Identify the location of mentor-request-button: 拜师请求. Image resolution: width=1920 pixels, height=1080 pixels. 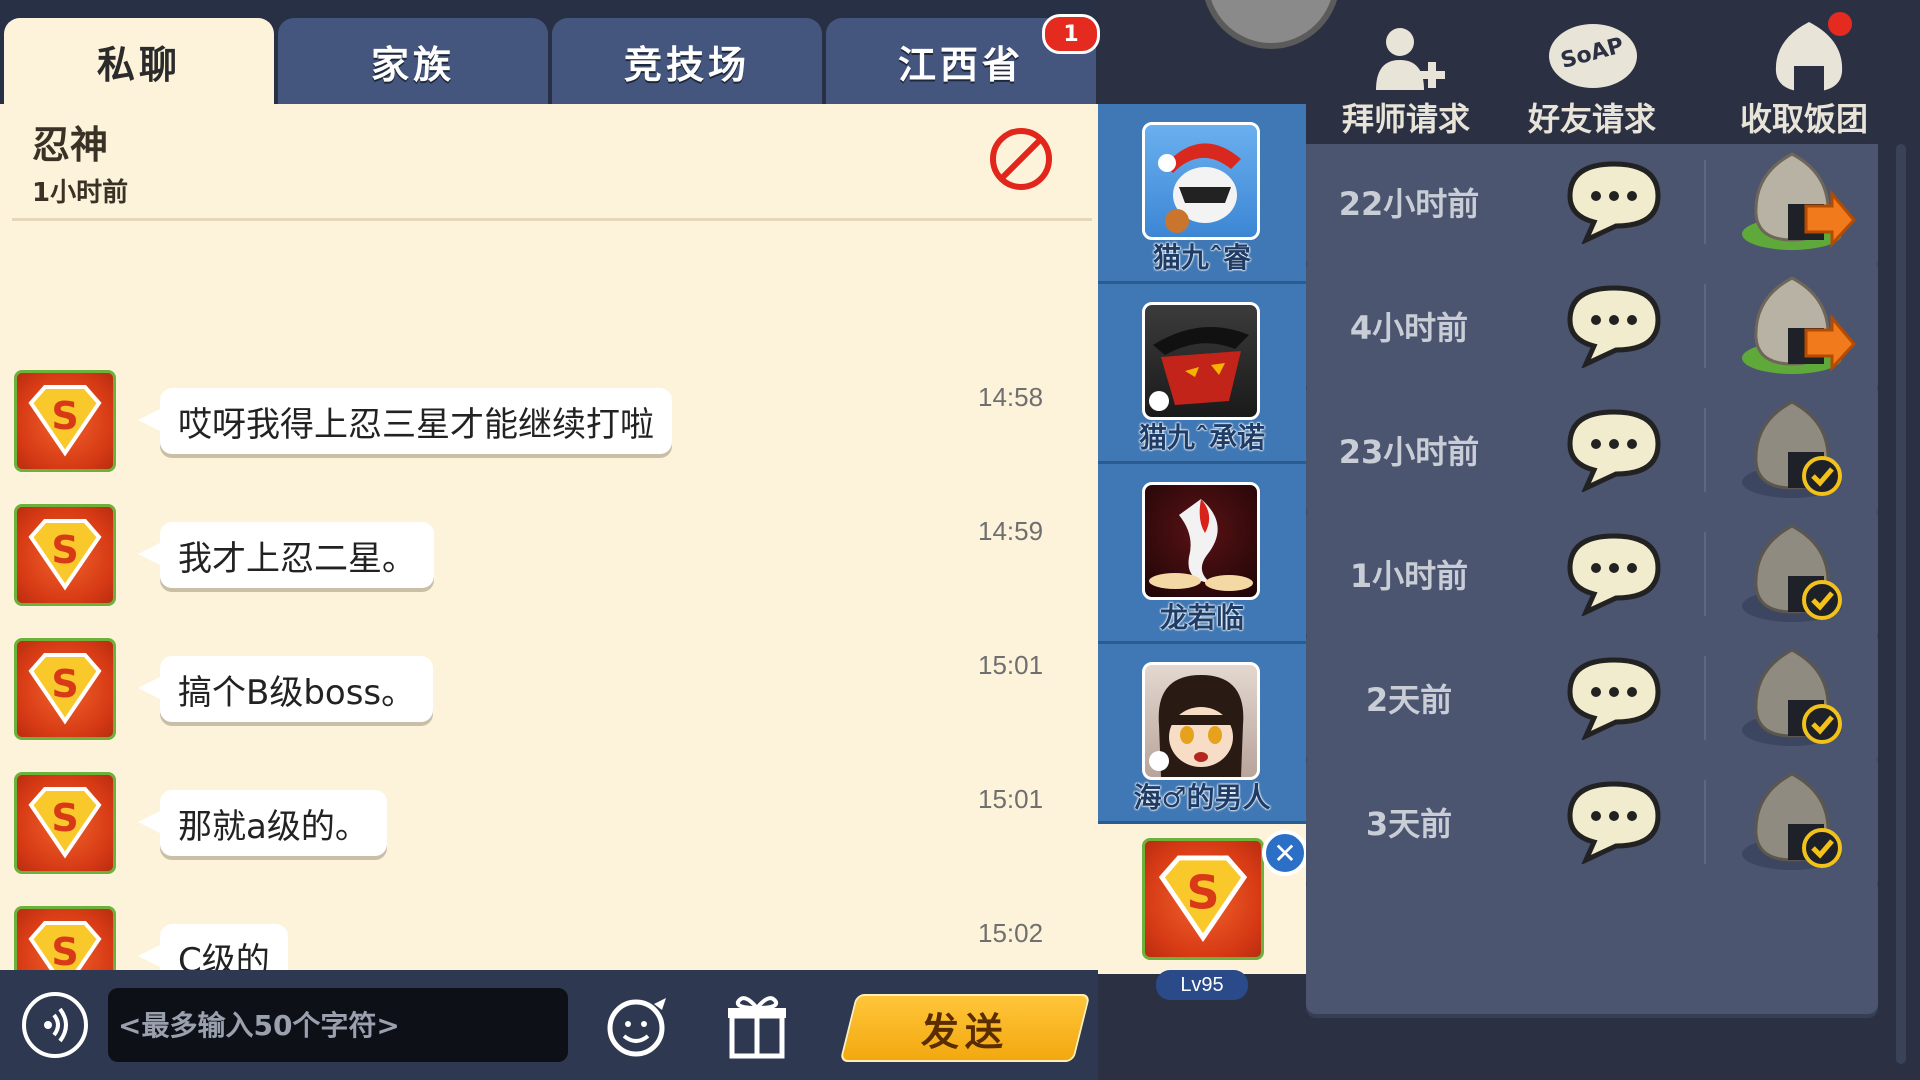
(1406, 75).